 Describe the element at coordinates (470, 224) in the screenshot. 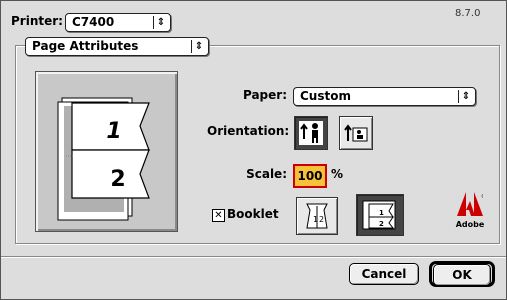

I see `adobe-logo-text: Adobe` at that location.